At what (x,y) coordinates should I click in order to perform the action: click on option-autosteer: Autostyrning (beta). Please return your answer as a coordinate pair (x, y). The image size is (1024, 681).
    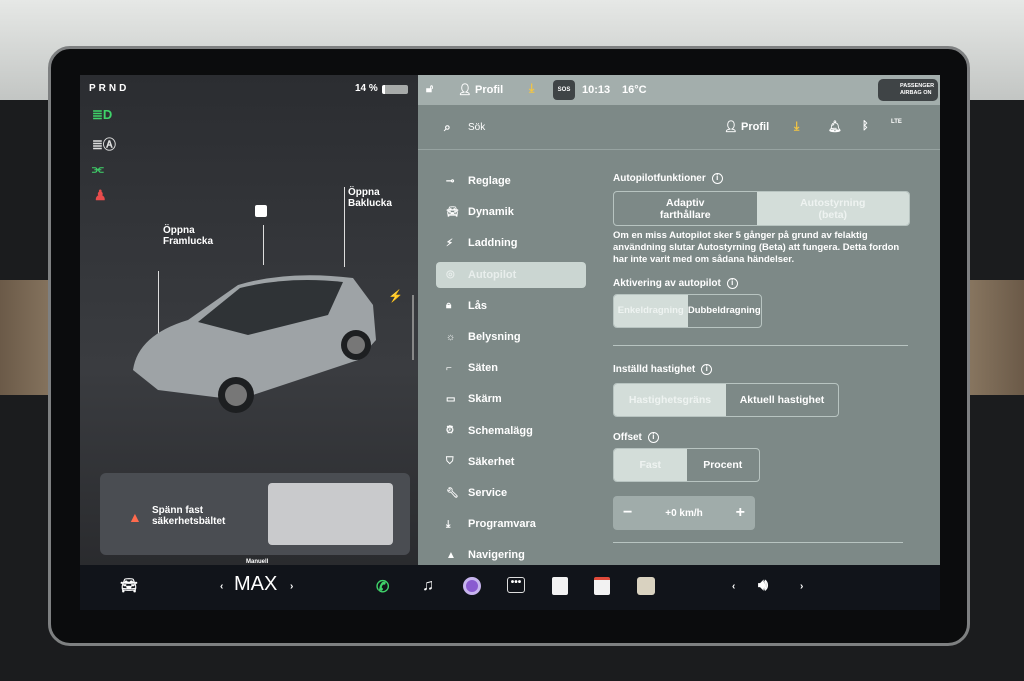
    Looking at the image, I should click on (832, 208).